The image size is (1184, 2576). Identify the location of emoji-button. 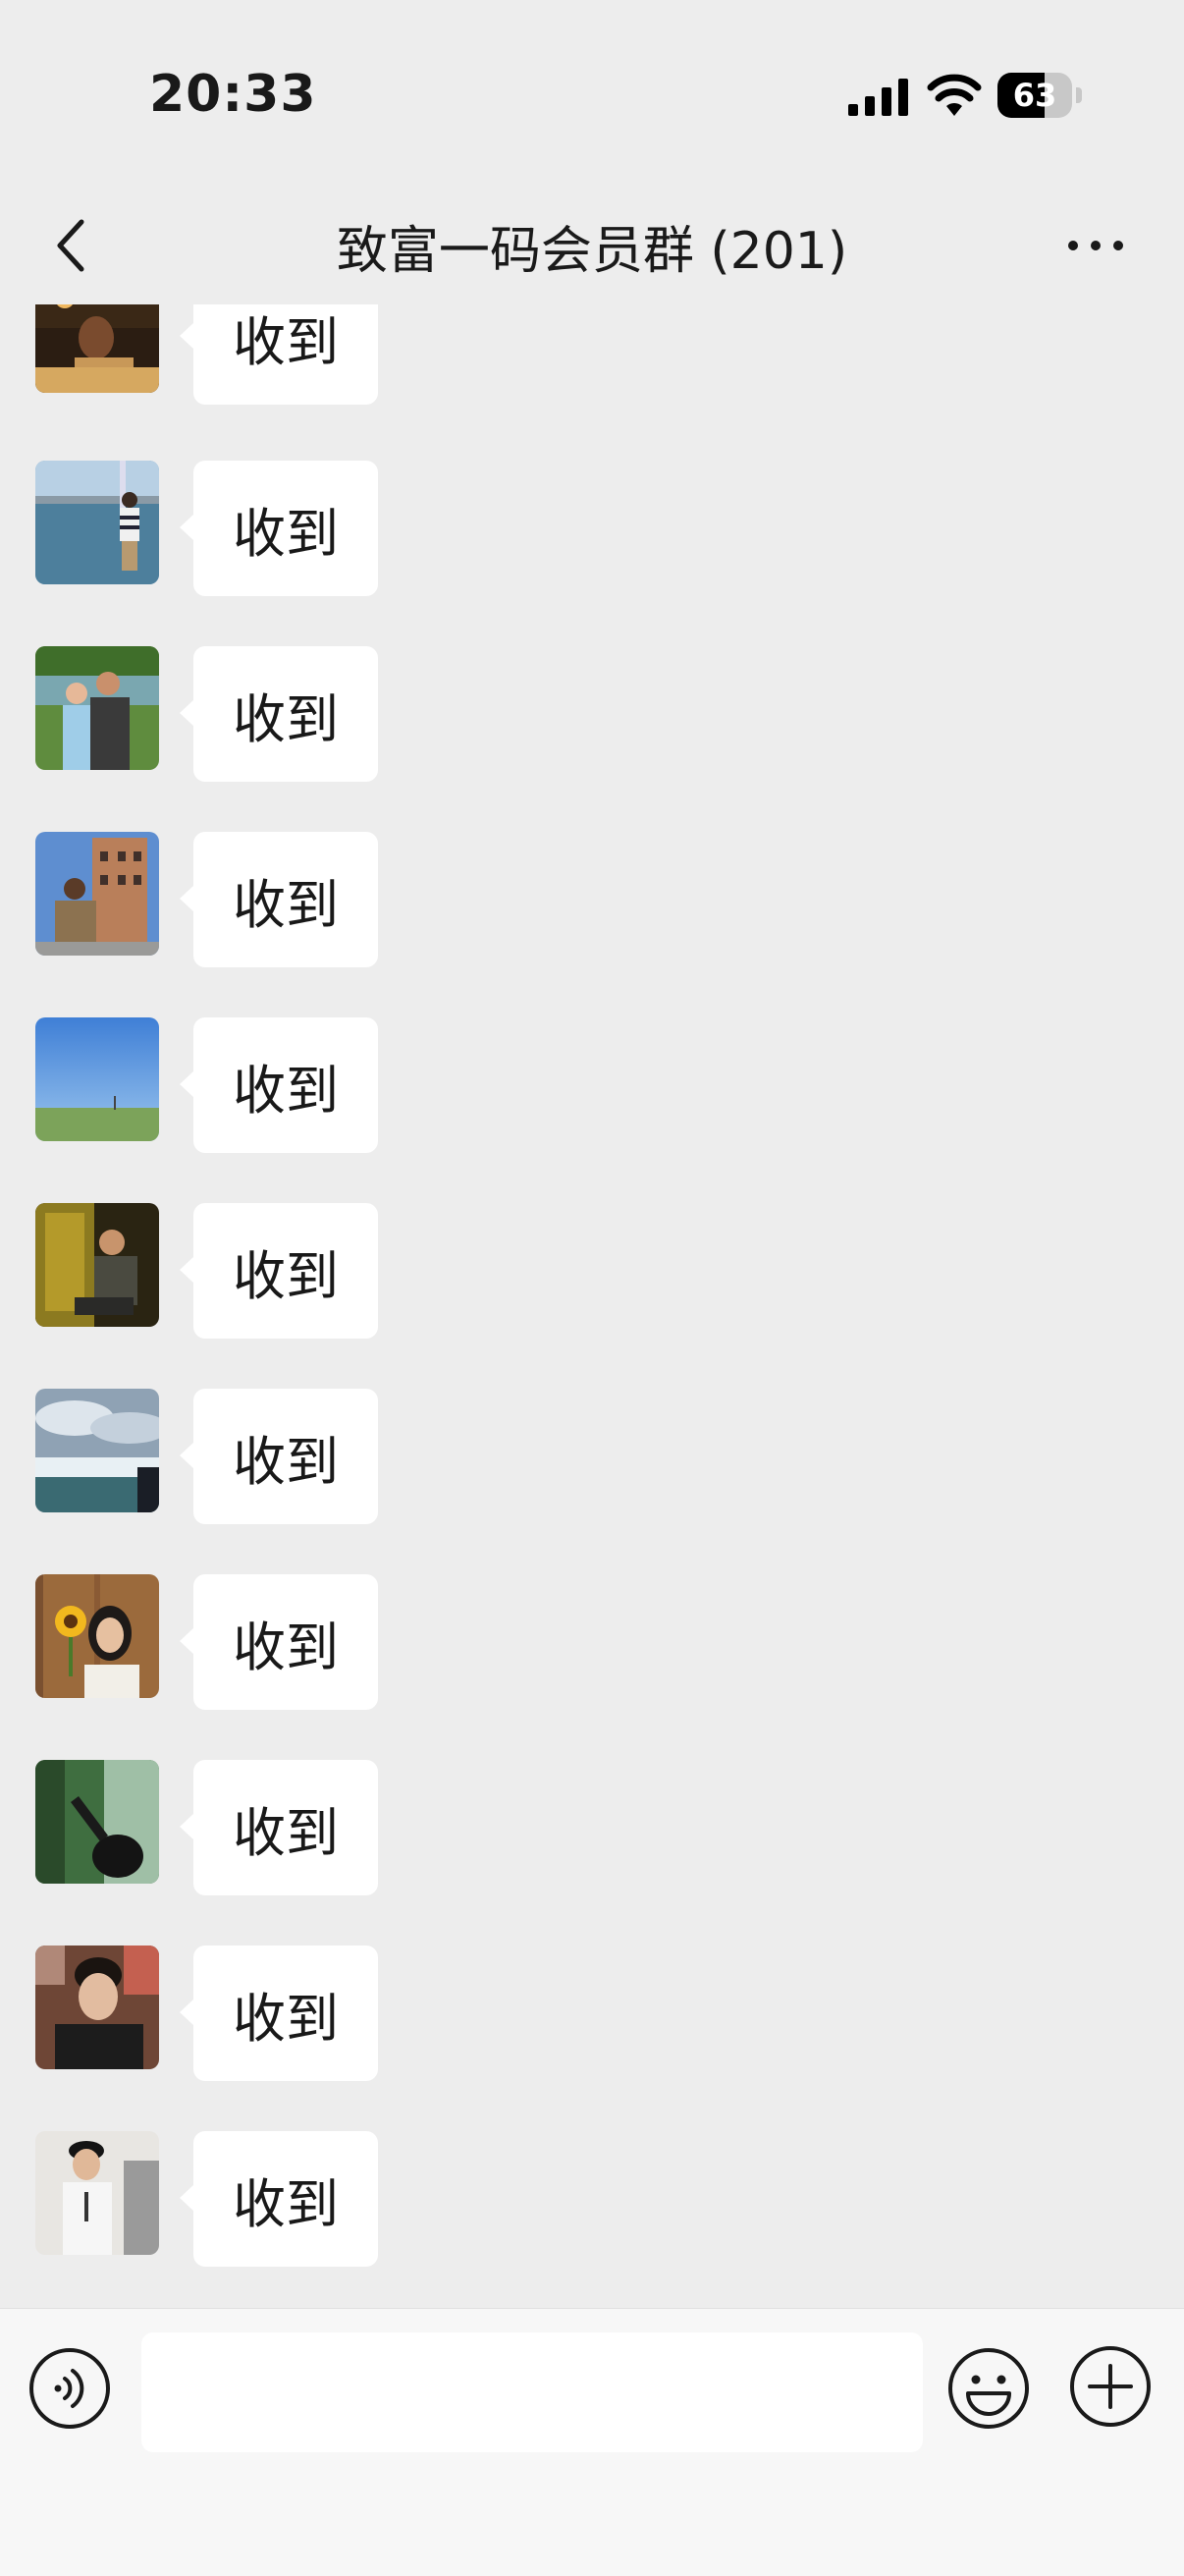
(989, 2388).